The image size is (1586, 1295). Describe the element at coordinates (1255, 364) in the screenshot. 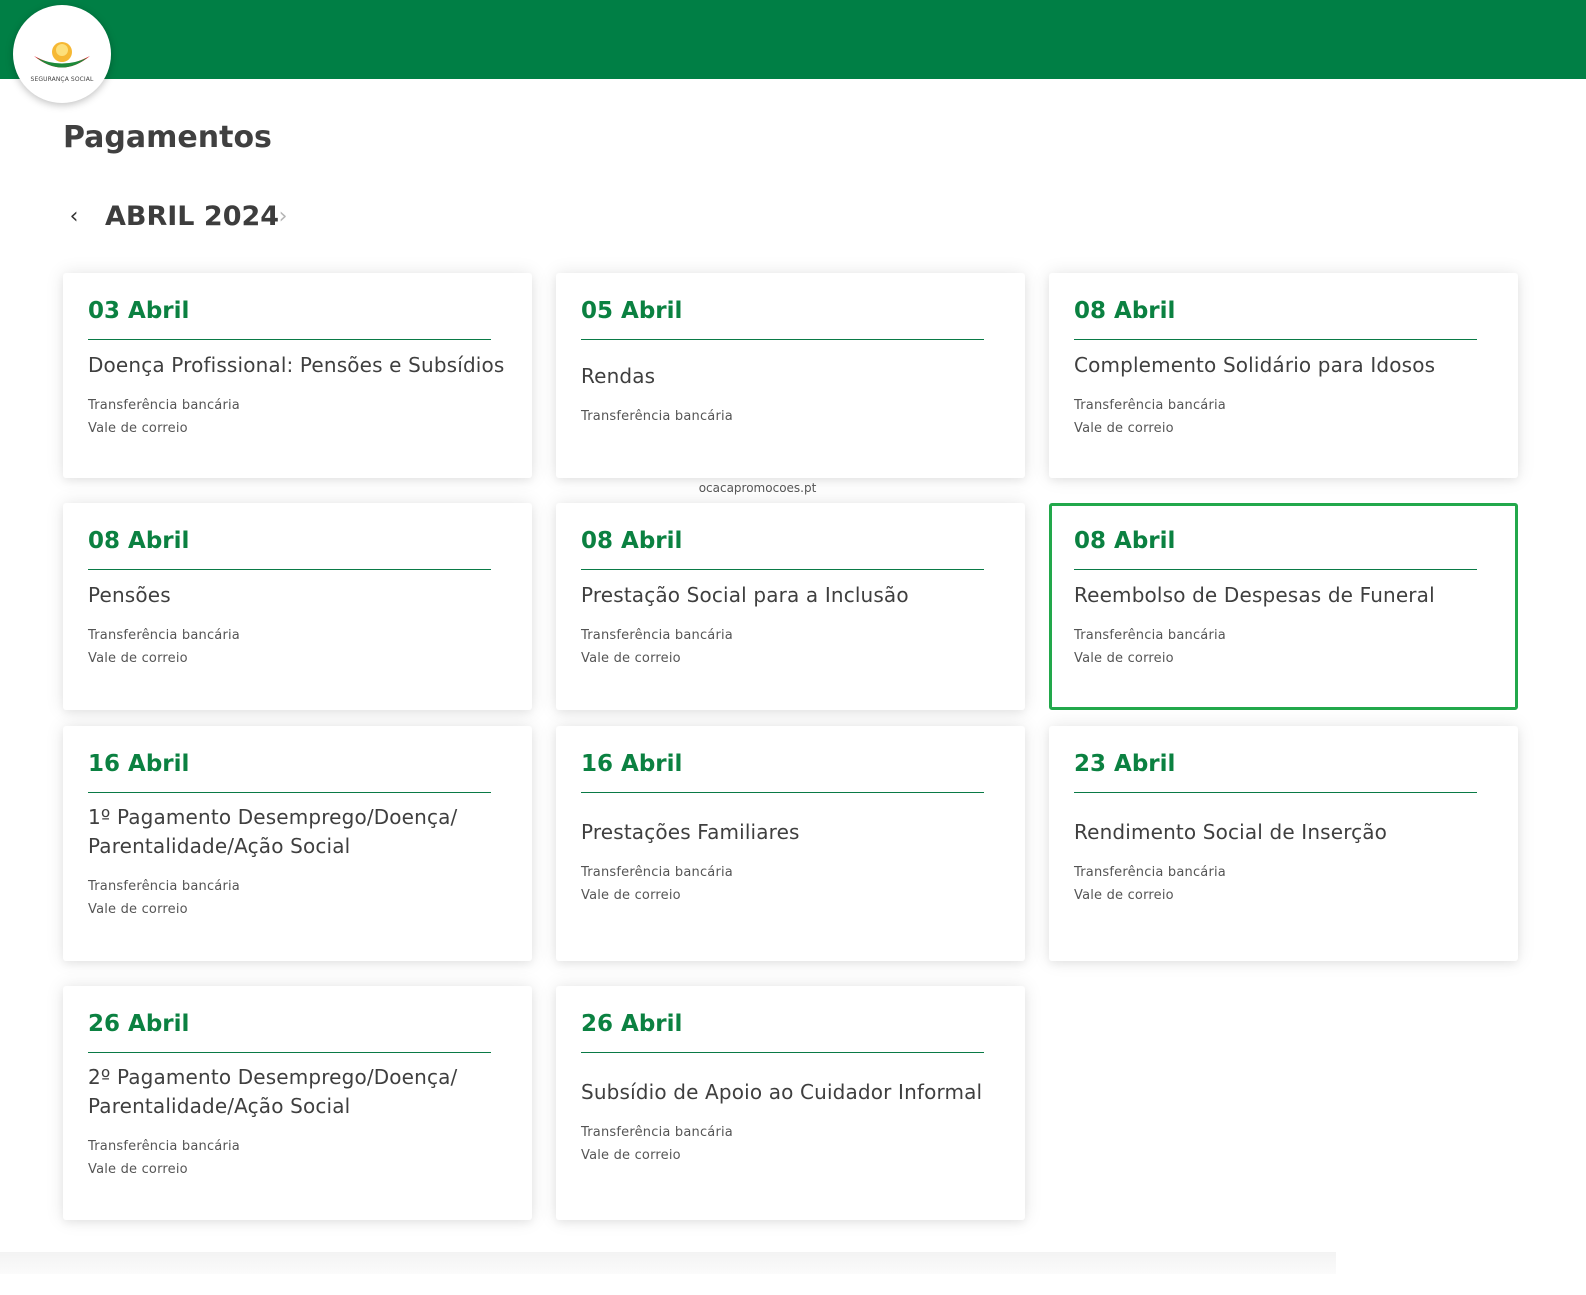

I see `payment-title: Complemento Solidário para Idosos` at that location.